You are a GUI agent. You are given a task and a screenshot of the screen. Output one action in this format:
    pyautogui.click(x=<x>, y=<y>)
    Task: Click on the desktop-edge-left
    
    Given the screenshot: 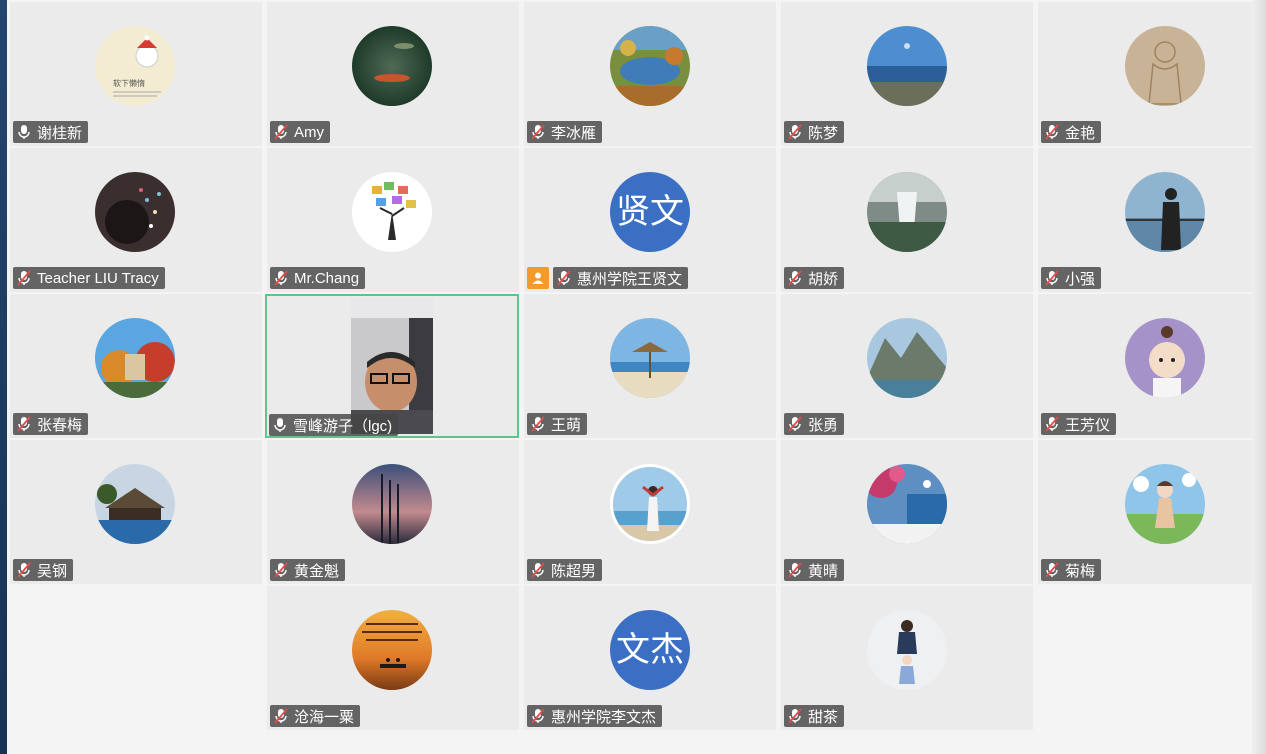 What is the action you would take?
    pyautogui.click(x=3, y=377)
    